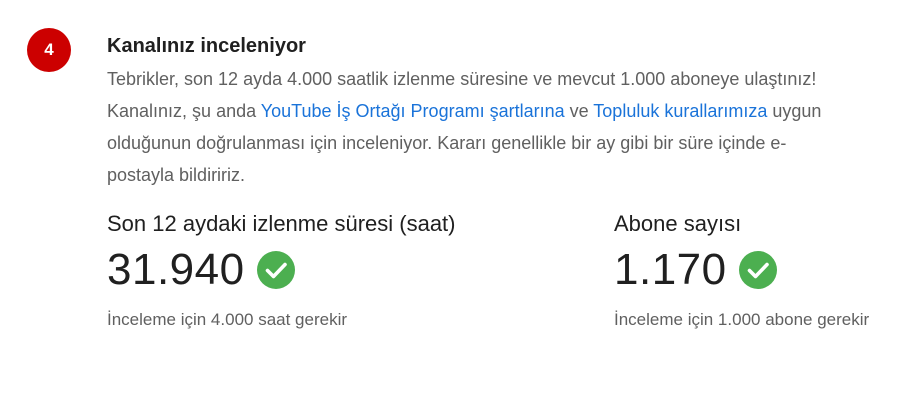 The height and width of the screenshot is (401, 900). I want to click on subscriber-value: 1.170, so click(670, 269).